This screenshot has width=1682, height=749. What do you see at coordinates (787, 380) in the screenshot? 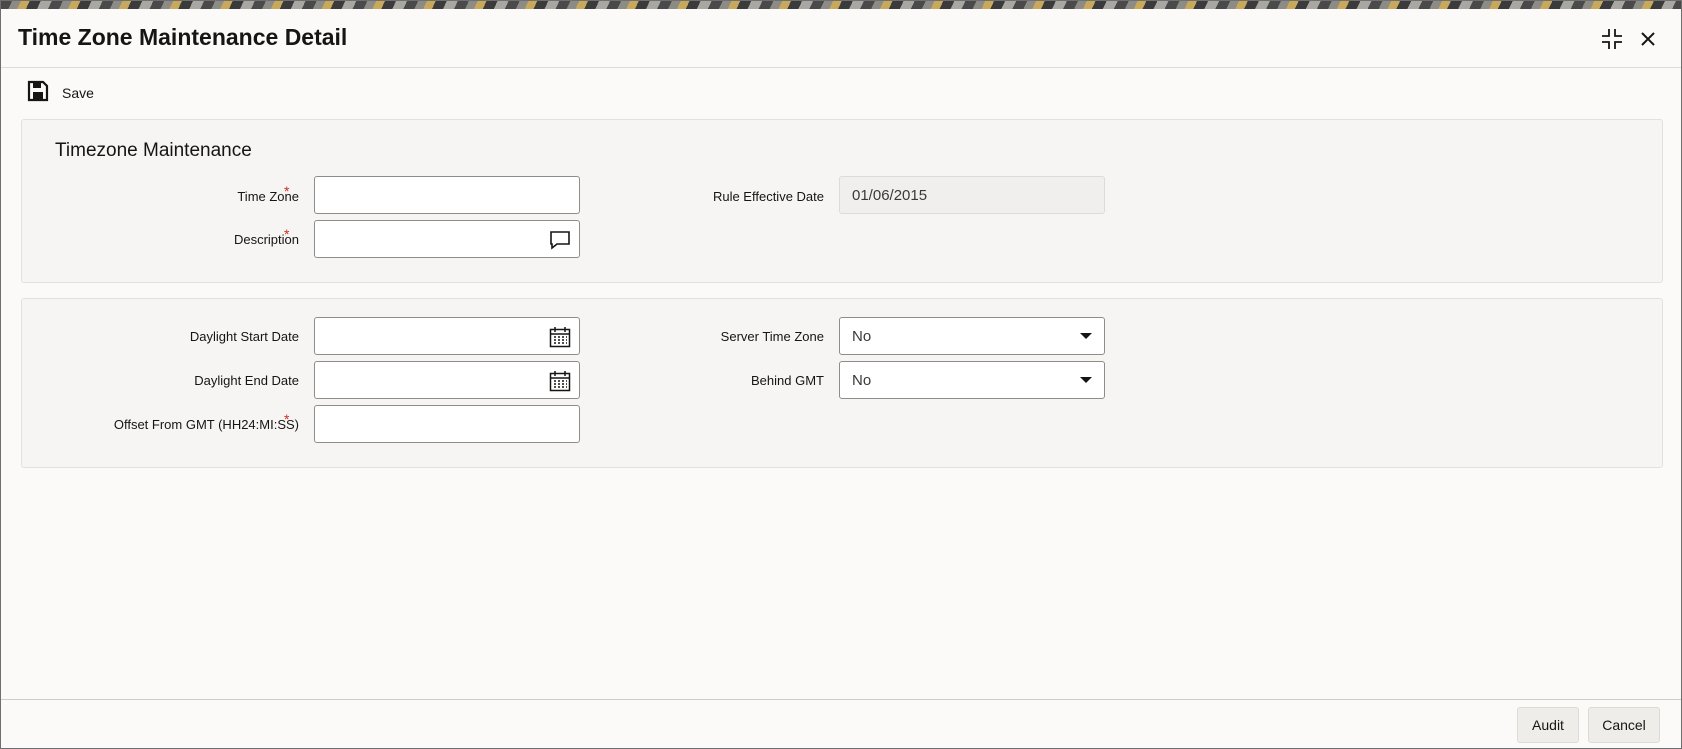
I see `behind-gmt-label: Behind GMT` at bounding box center [787, 380].